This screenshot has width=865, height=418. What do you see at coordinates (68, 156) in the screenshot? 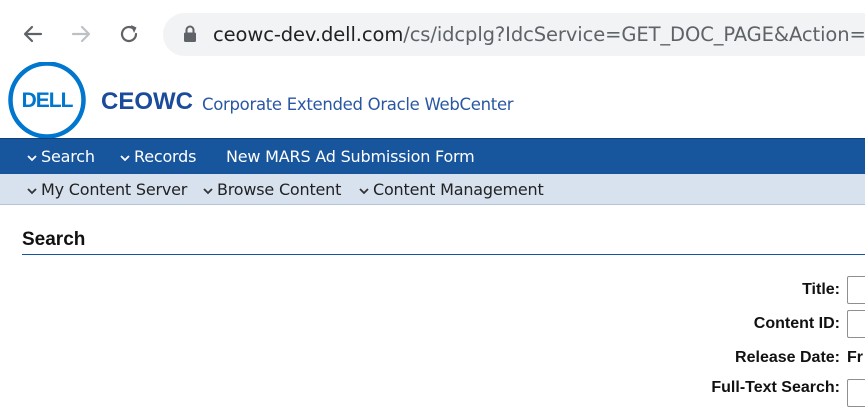
I see `nav-item-label: Search` at bounding box center [68, 156].